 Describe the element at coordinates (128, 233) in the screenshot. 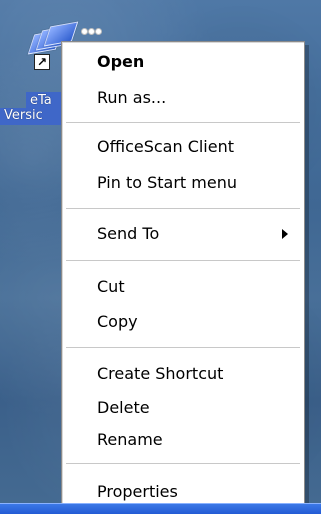

I see `menu-item-label: Send To` at that location.